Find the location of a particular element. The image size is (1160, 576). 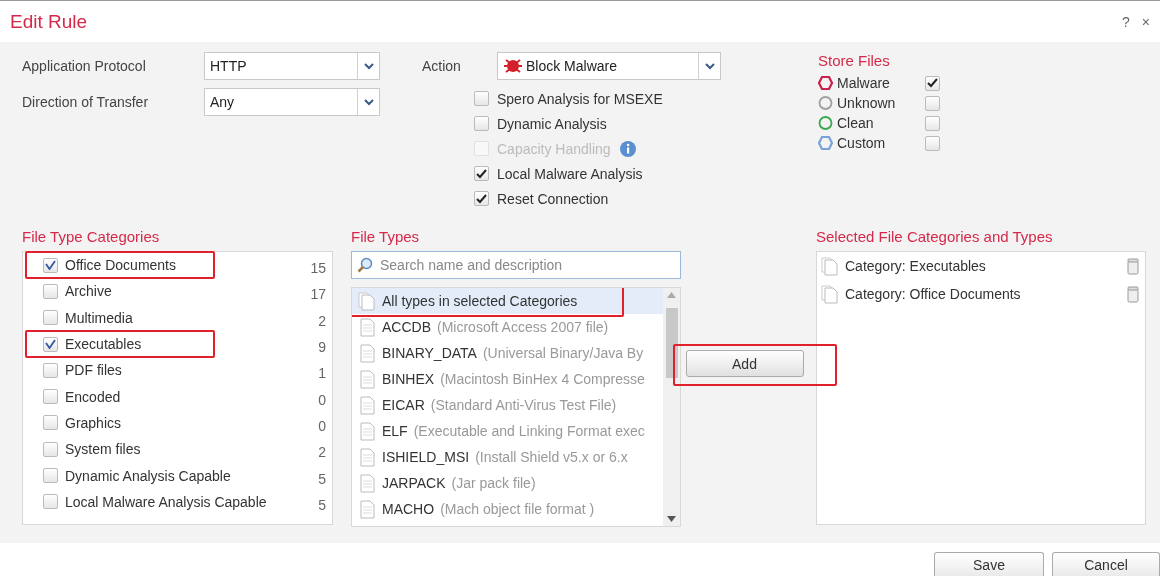

selected-item: Category: Office Documents is located at coordinates (933, 294).